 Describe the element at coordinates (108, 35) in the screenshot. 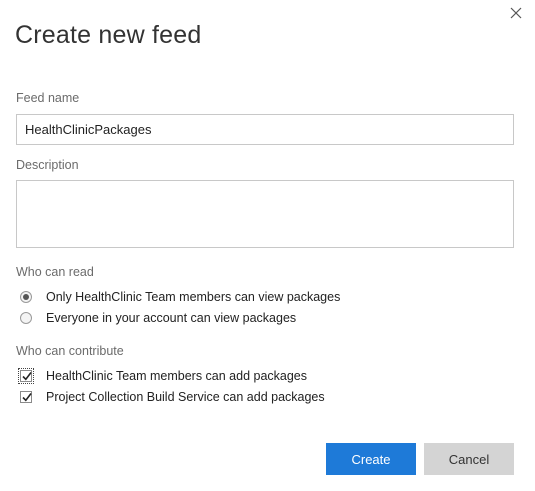

I see `dialog-title: Create new feed` at that location.